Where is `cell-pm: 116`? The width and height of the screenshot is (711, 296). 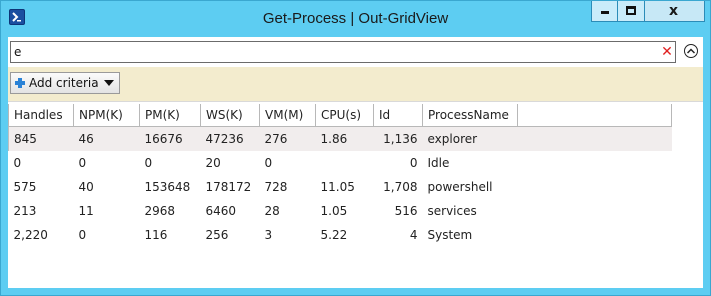 cell-pm: 116 is located at coordinates (156, 235).